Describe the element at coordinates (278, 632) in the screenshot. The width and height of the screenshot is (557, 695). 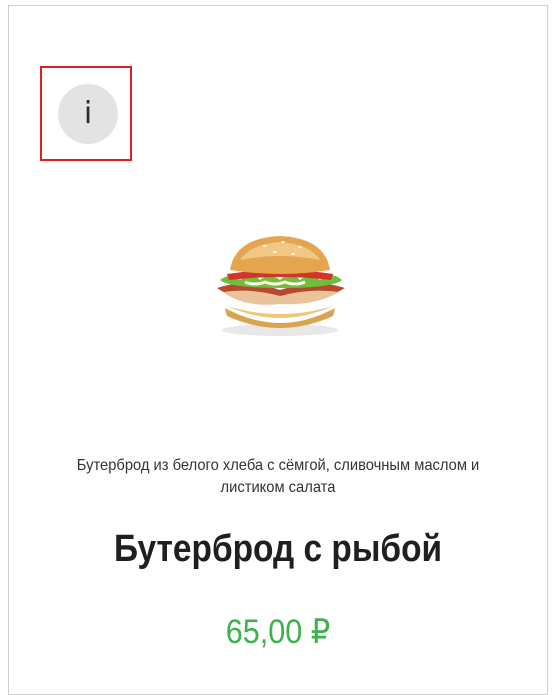
I see `product-price: 65,00 ₽` at that location.